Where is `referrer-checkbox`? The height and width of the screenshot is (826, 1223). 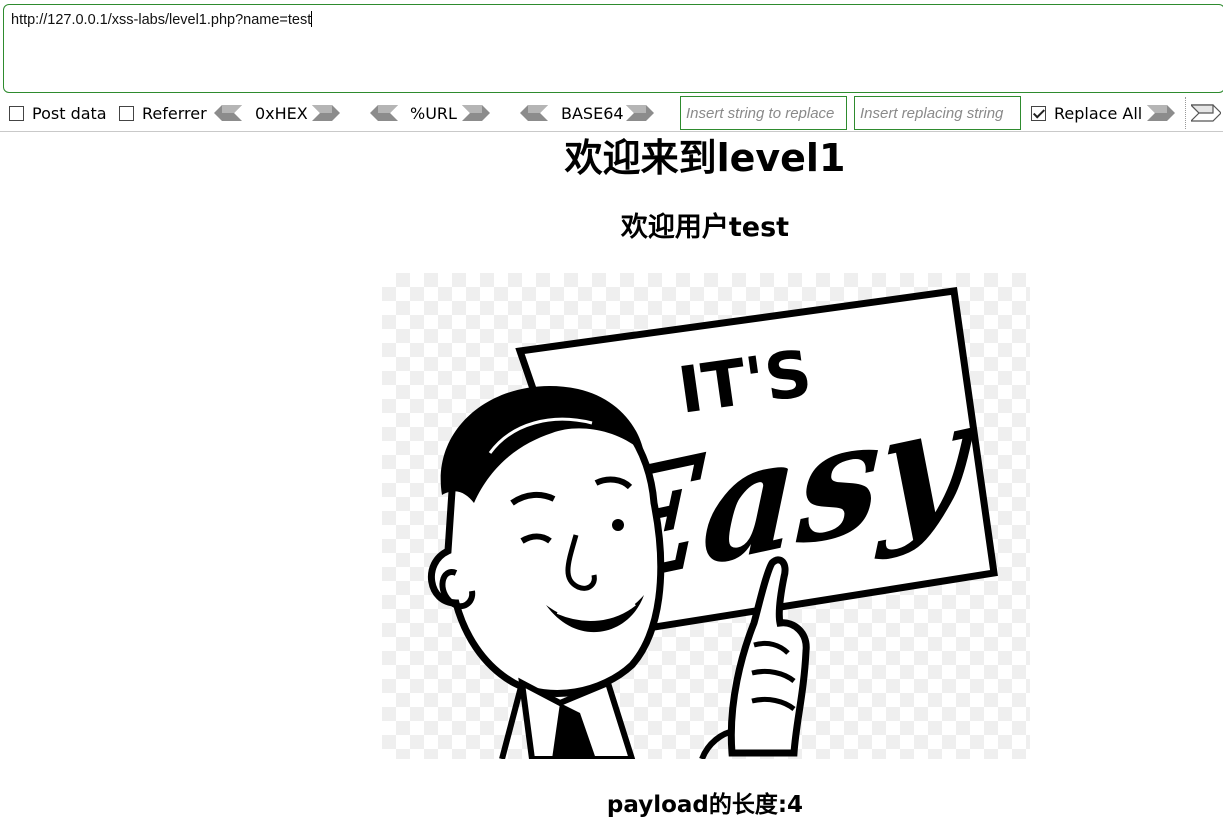 referrer-checkbox is located at coordinates (126, 113).